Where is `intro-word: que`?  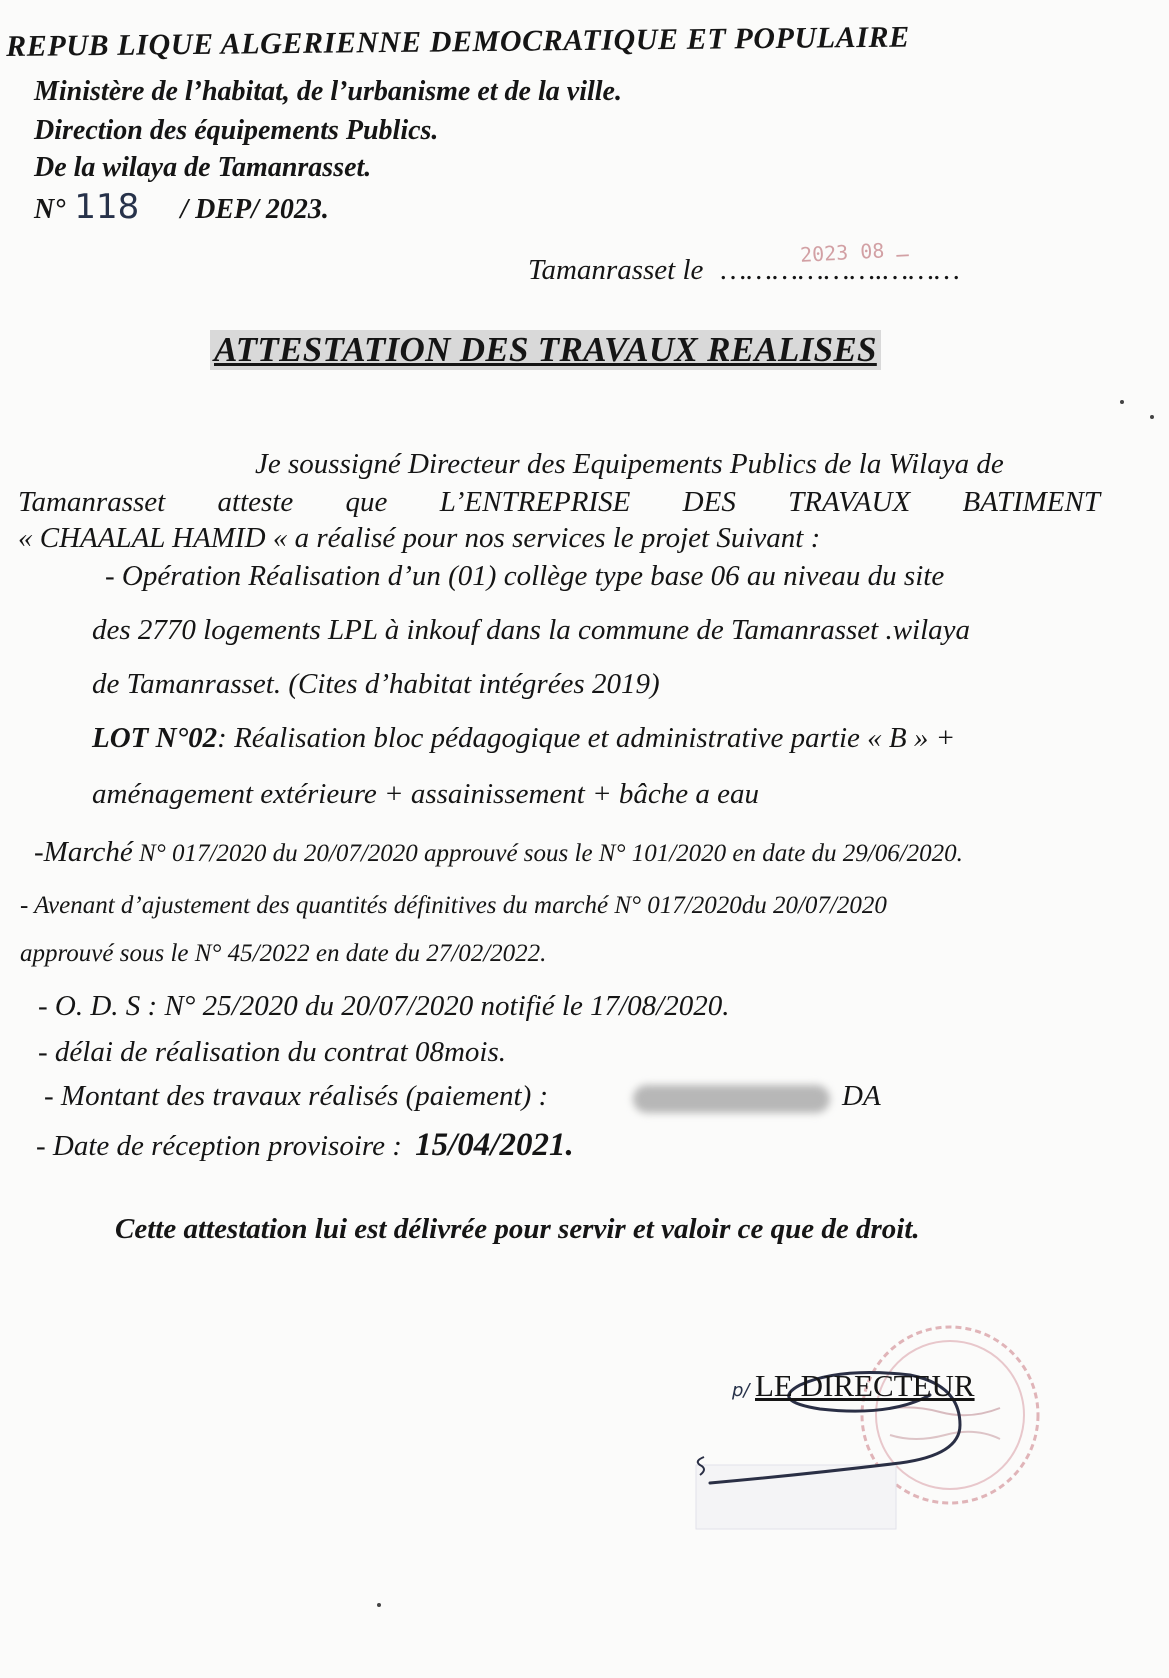
intro-word: que is located at coordinates (366, 502).